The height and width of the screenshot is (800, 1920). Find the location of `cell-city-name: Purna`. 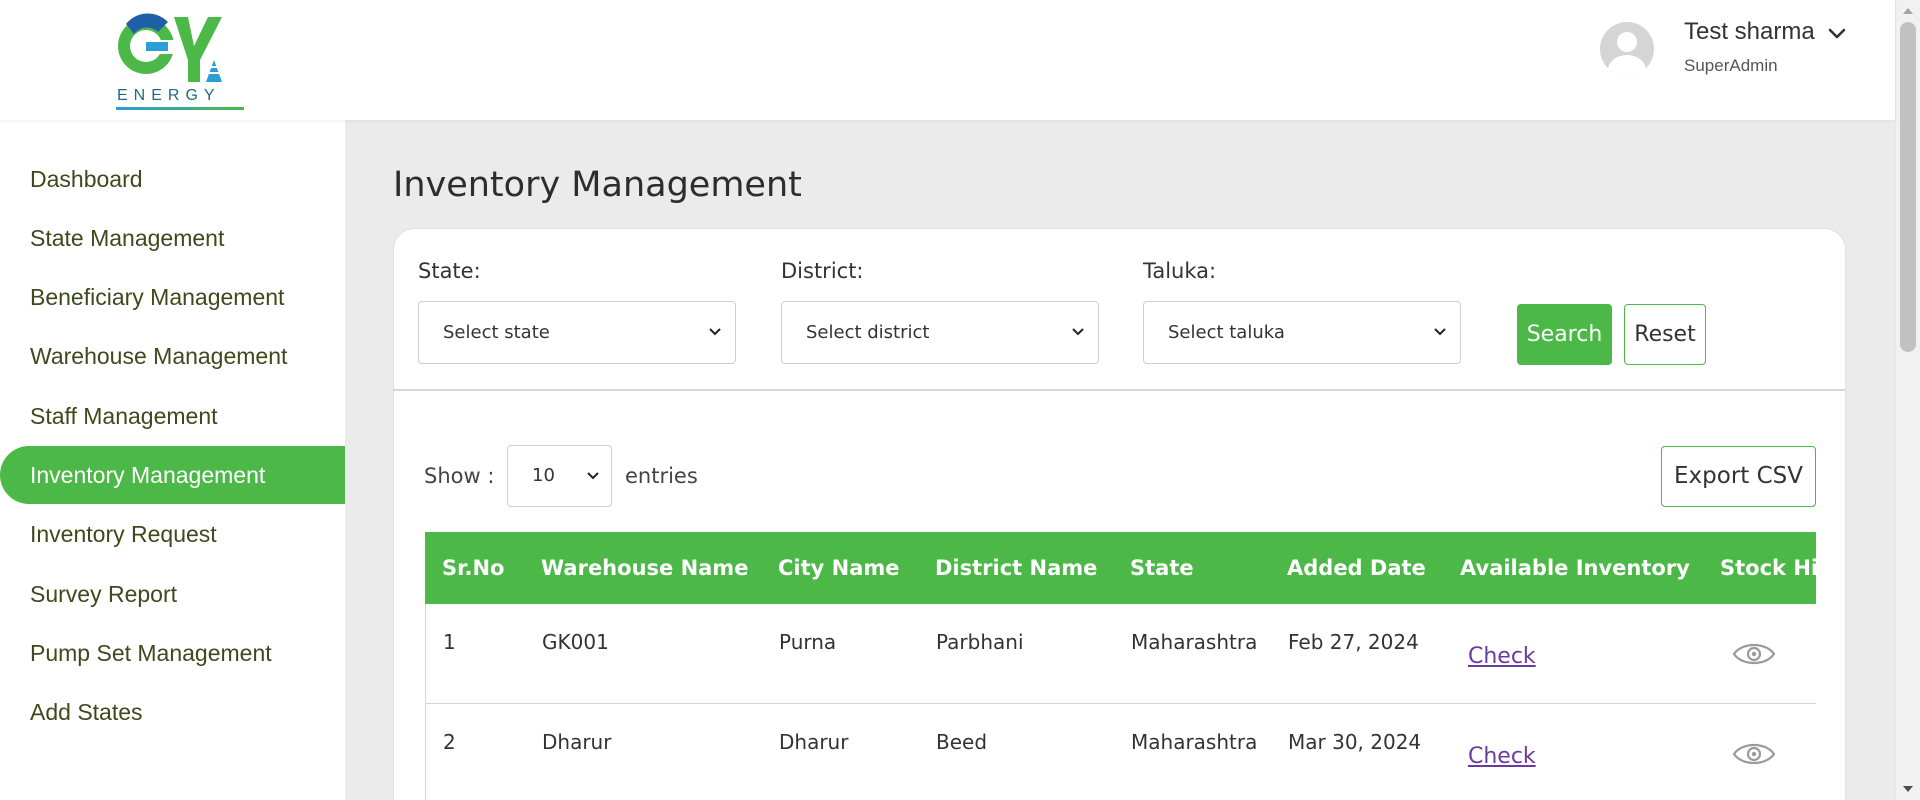

cell-city-name: Purna is located at coordinates (808, 642).